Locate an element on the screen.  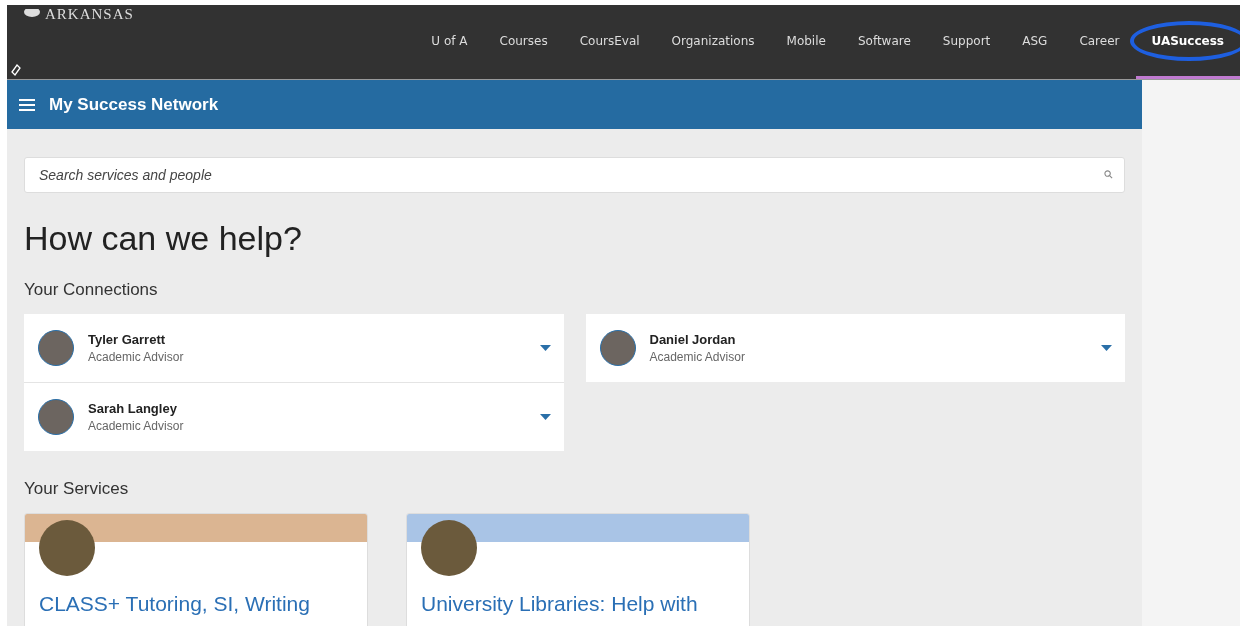
nav-link: ASG is located at coordinates (1035, 42).